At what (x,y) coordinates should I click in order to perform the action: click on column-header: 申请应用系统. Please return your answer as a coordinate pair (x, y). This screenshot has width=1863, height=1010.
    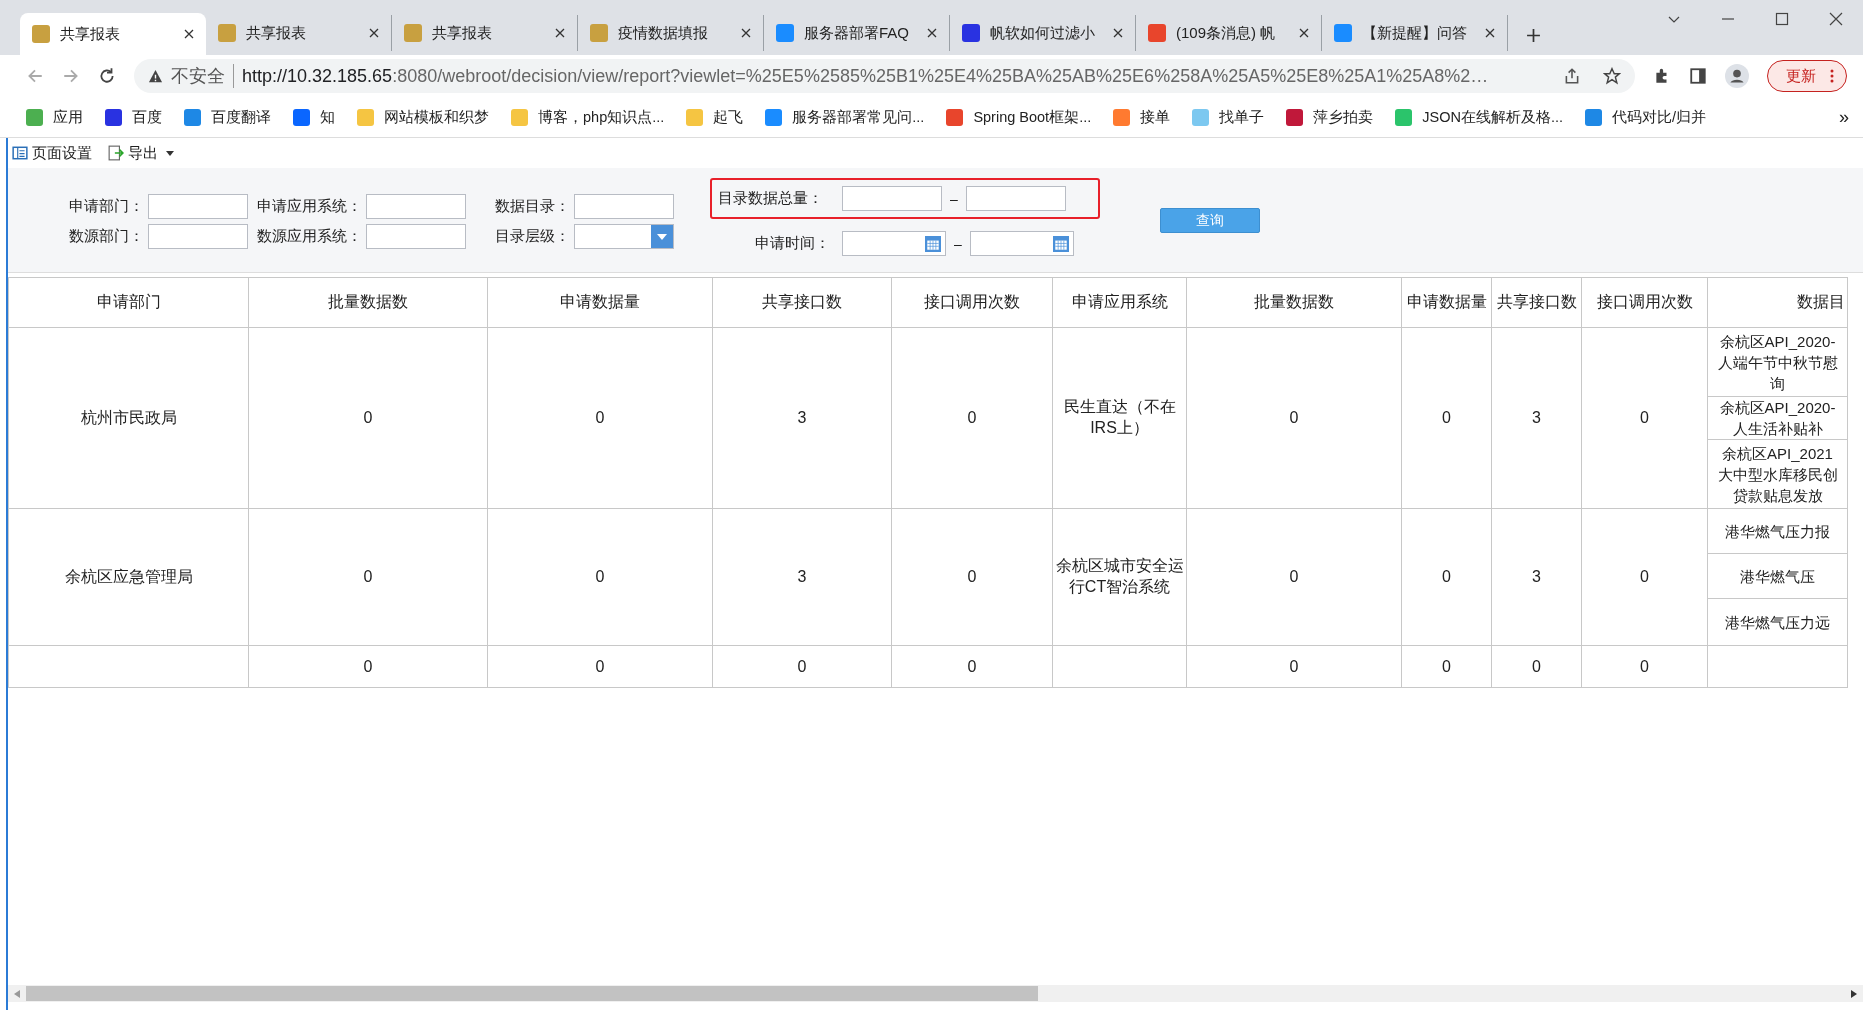
    Looking at the image, I should click on (1119, 302).